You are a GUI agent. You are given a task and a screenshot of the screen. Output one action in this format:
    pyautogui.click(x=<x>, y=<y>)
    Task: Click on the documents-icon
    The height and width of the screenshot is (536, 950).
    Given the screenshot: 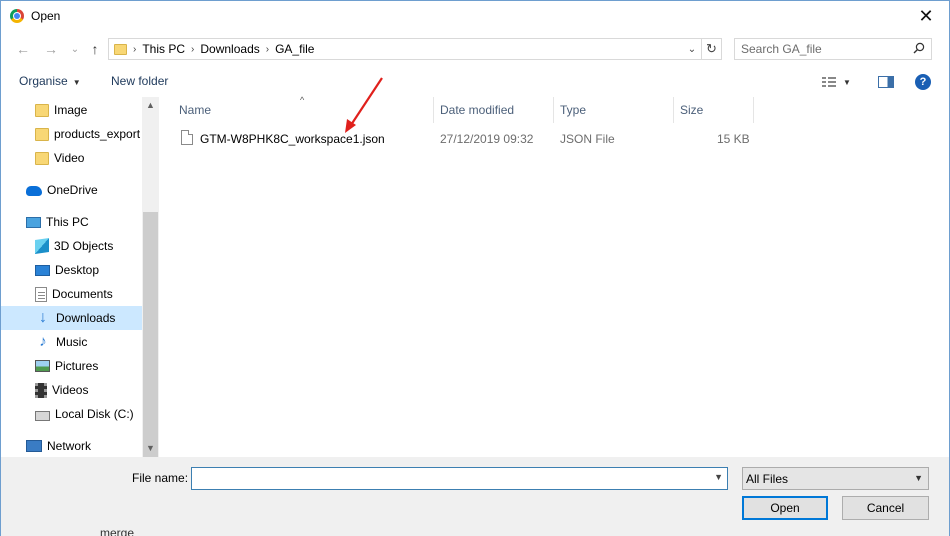 What is the action you would take?
    pyautogui.click(x=41, y=294)
    